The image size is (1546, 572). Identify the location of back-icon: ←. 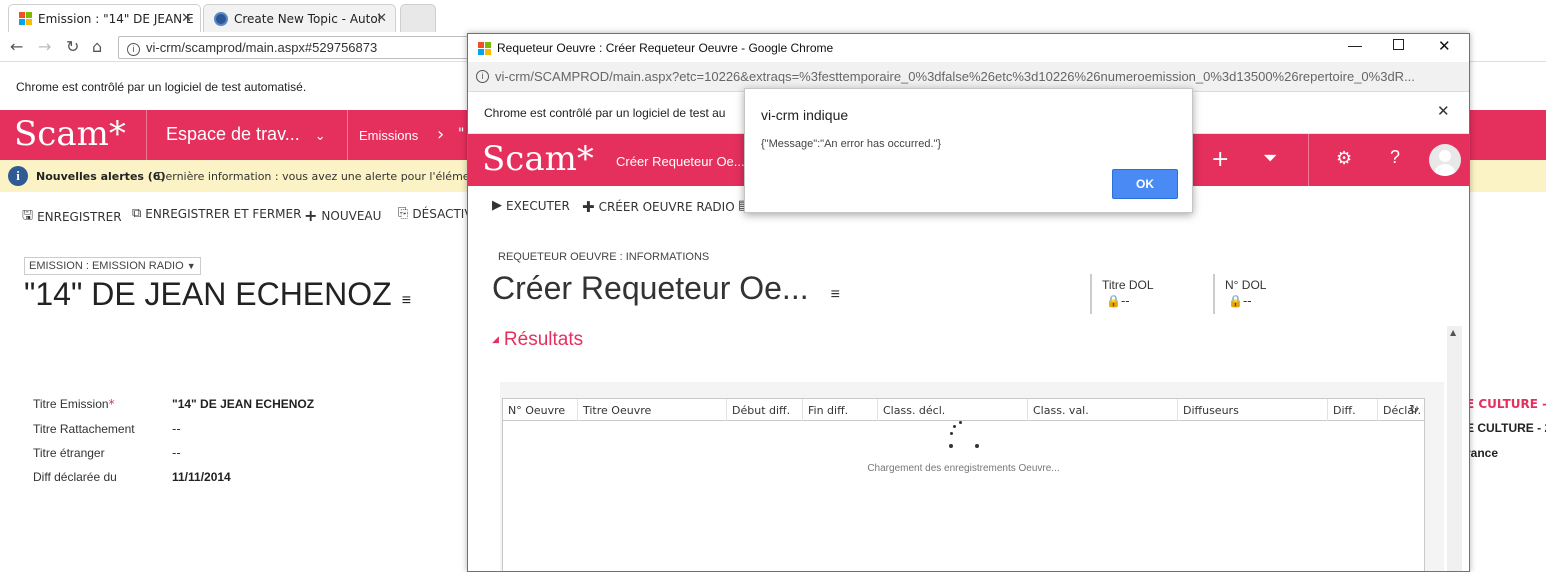
(16, 46).